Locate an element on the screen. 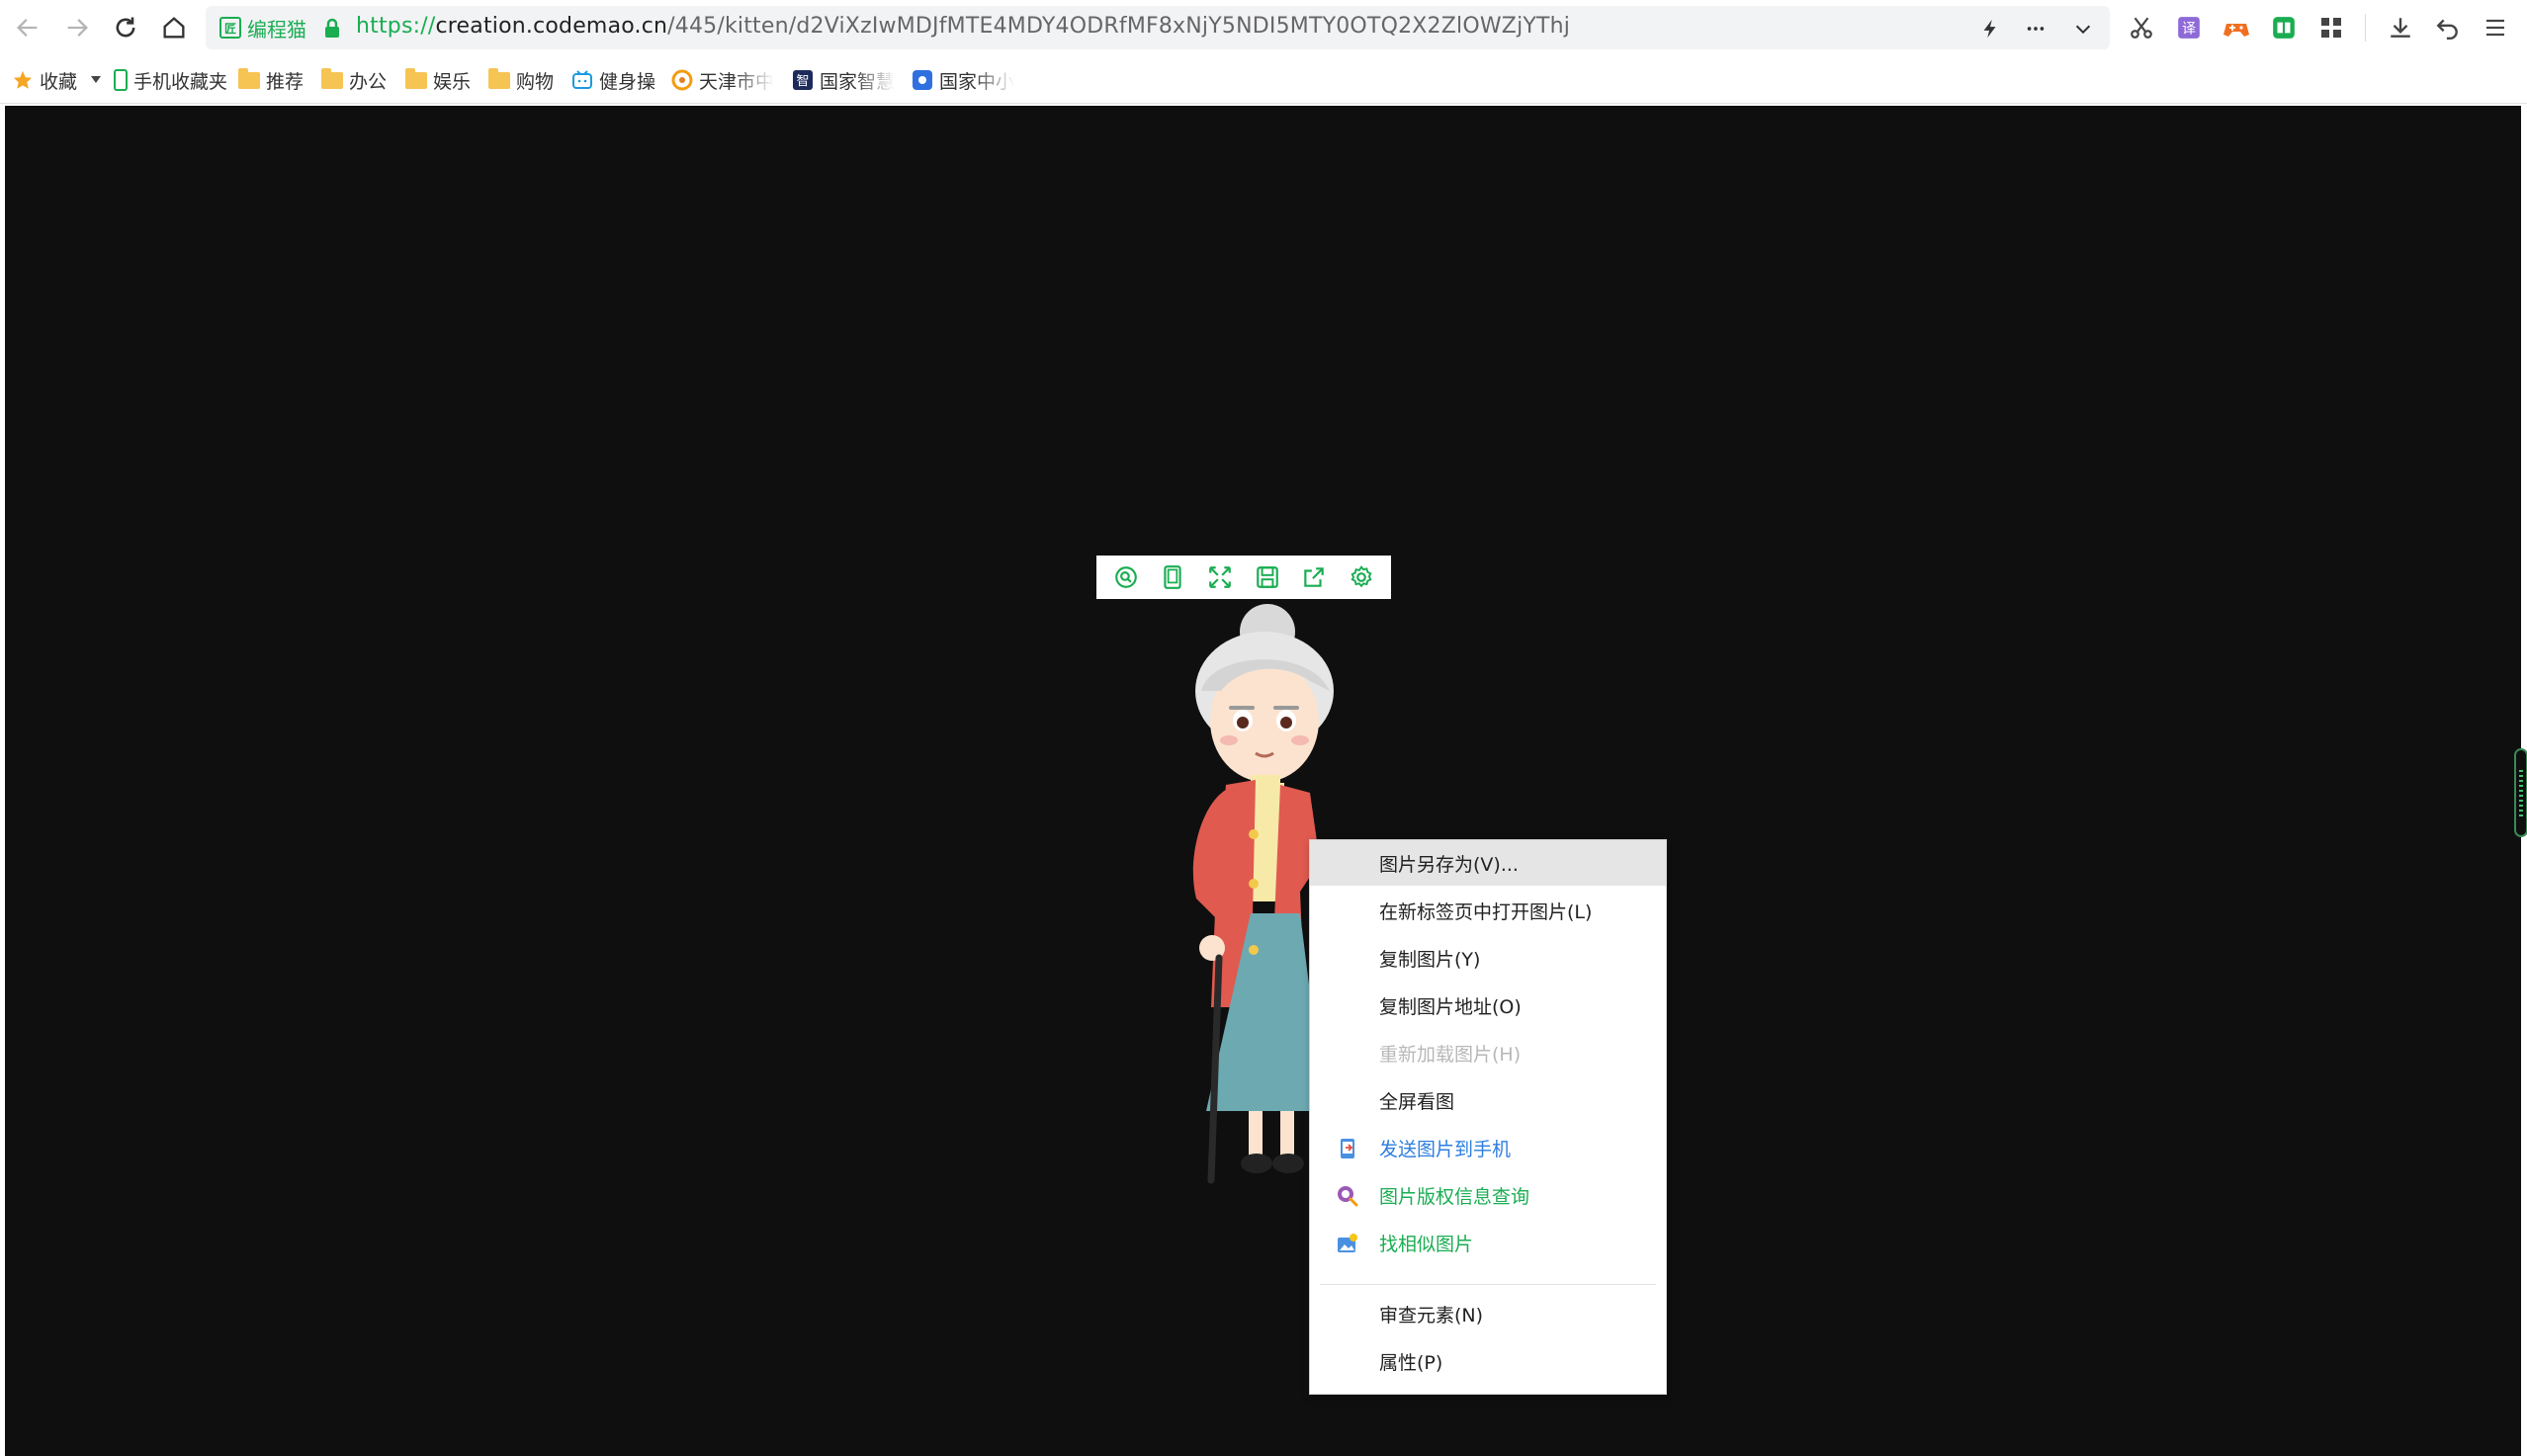 This screenshot has height=1456, width=2527. scissors-icon is located at coordinates (2141, 28).